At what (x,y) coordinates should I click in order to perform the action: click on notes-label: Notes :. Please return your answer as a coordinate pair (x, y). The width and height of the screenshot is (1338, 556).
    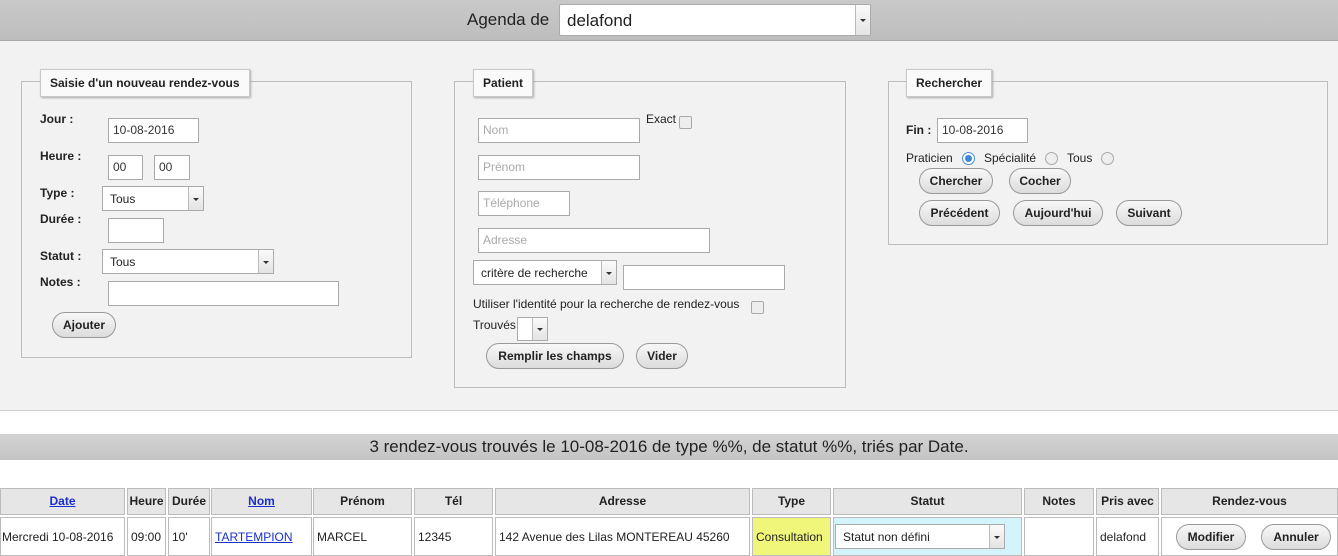
    Looking at the image, I should click on (60, 282).